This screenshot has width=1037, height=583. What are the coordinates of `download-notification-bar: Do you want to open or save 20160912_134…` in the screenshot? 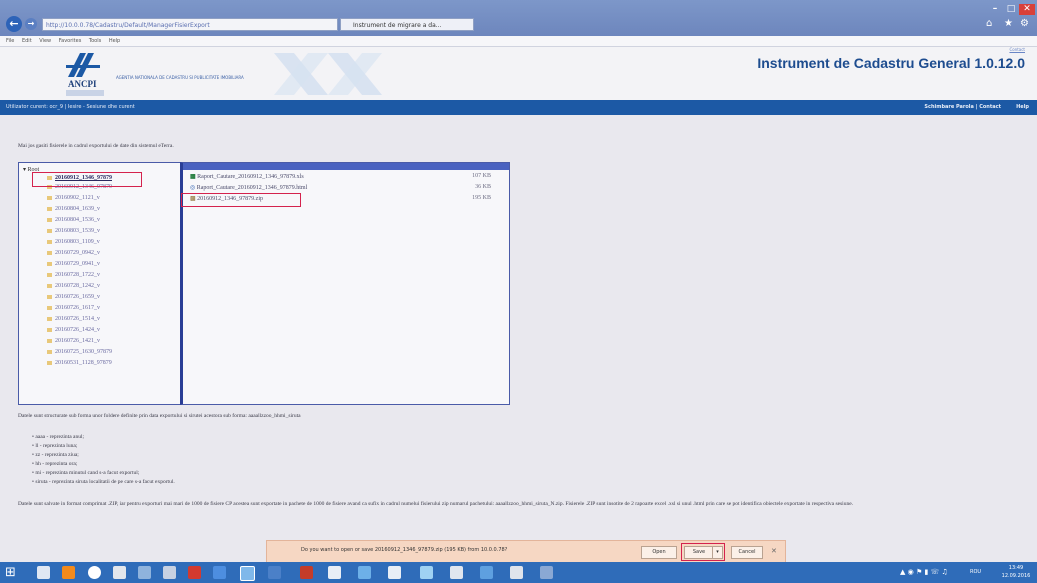 It's located at (526, 552).